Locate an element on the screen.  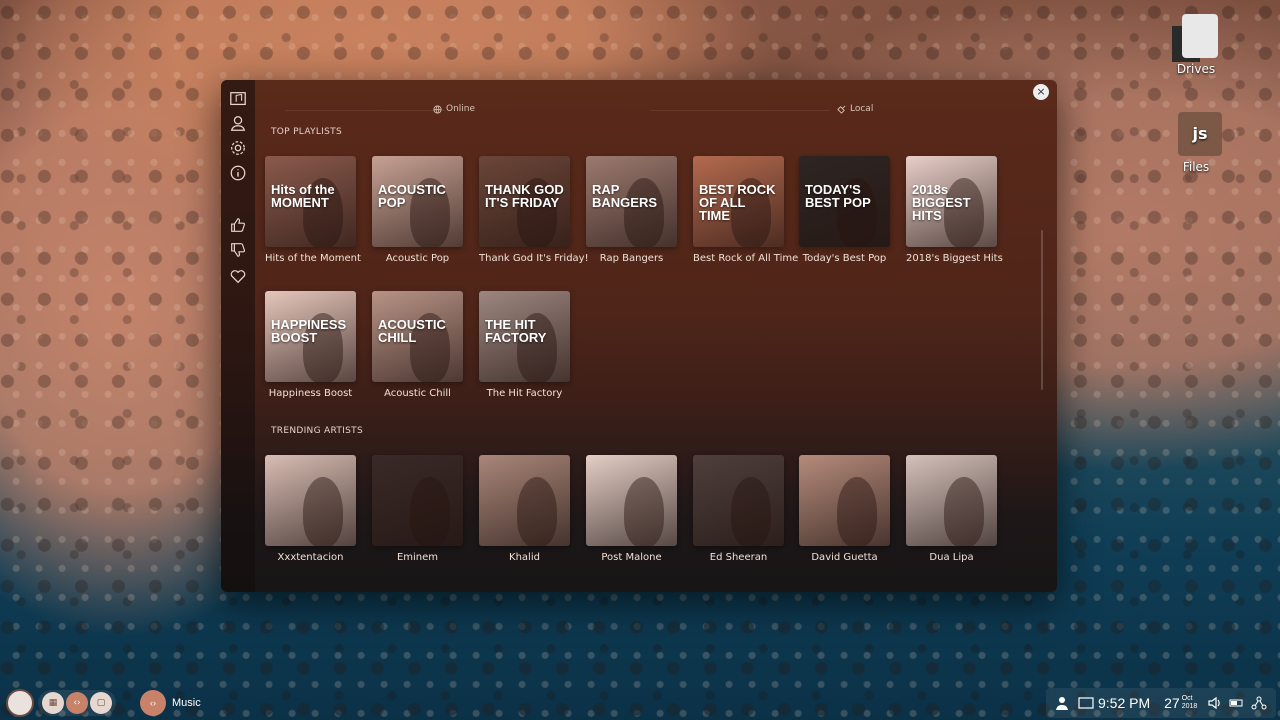
drive-icon is located at coordinates (1200, 36).